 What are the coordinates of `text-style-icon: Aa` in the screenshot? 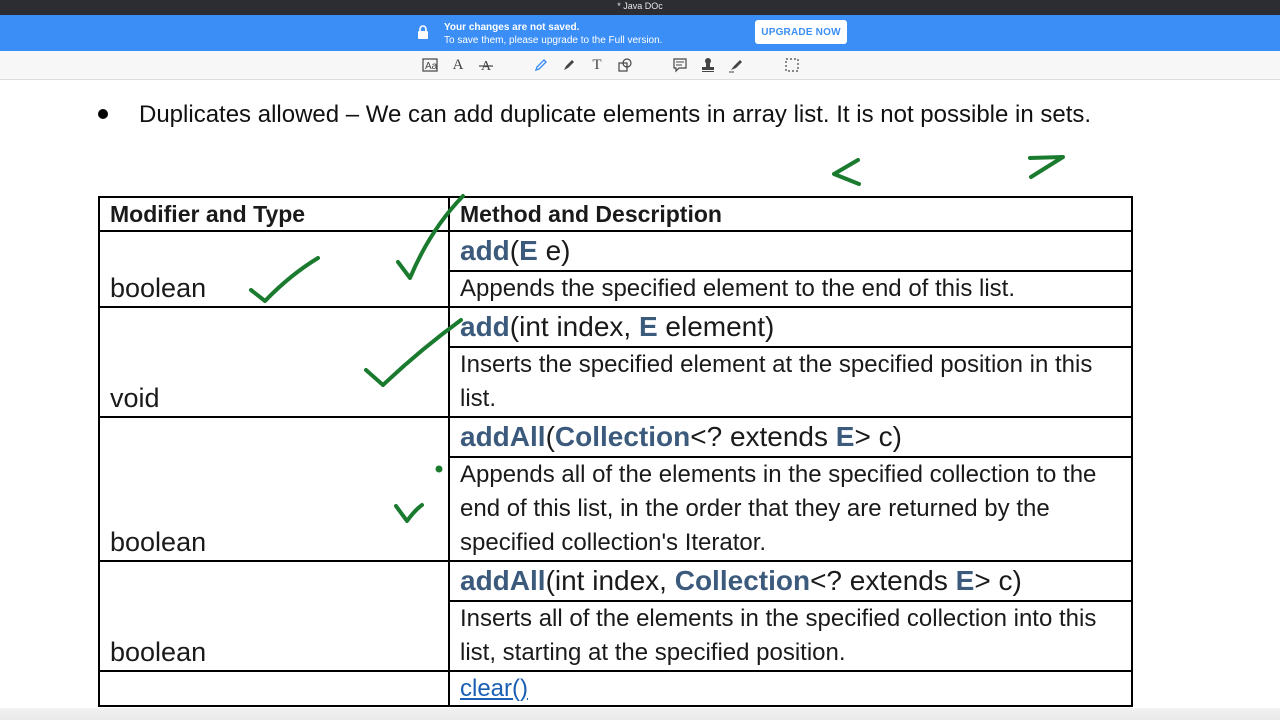 It's located at (430, 65).